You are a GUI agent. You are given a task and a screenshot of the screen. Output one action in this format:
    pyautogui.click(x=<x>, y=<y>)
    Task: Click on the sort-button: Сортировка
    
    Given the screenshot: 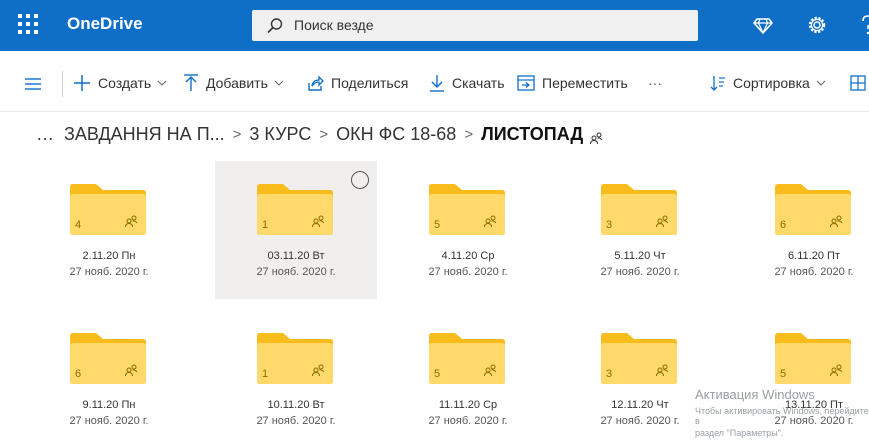 What is the action you would take?
    pyautogui.click(x=768, y=83)
    